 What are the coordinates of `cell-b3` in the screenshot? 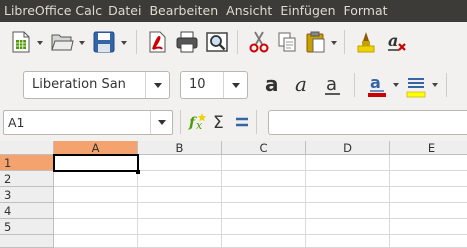 It's located at (180, 195).